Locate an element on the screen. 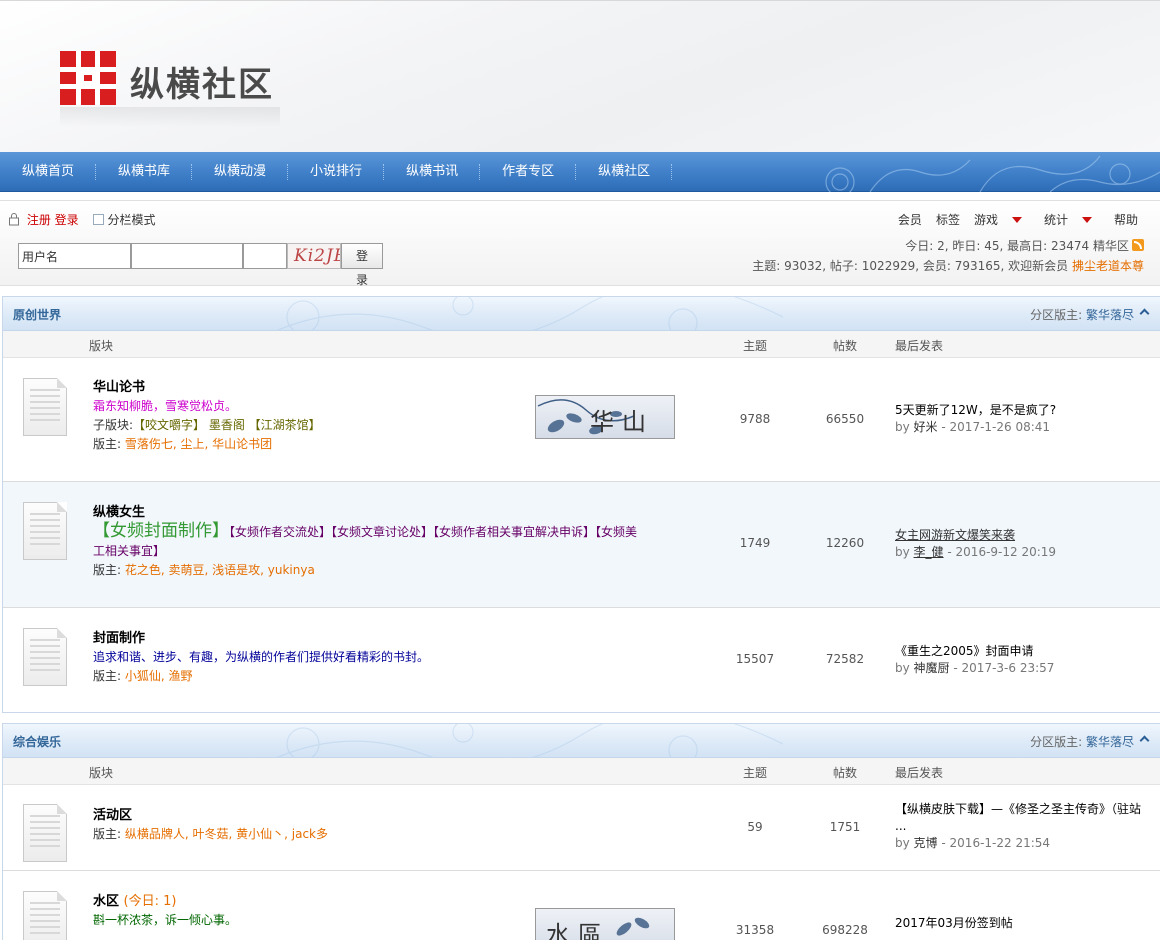 The image size is (1160, 940). link-stats: 统计 is located at coordinates (1056, 220).